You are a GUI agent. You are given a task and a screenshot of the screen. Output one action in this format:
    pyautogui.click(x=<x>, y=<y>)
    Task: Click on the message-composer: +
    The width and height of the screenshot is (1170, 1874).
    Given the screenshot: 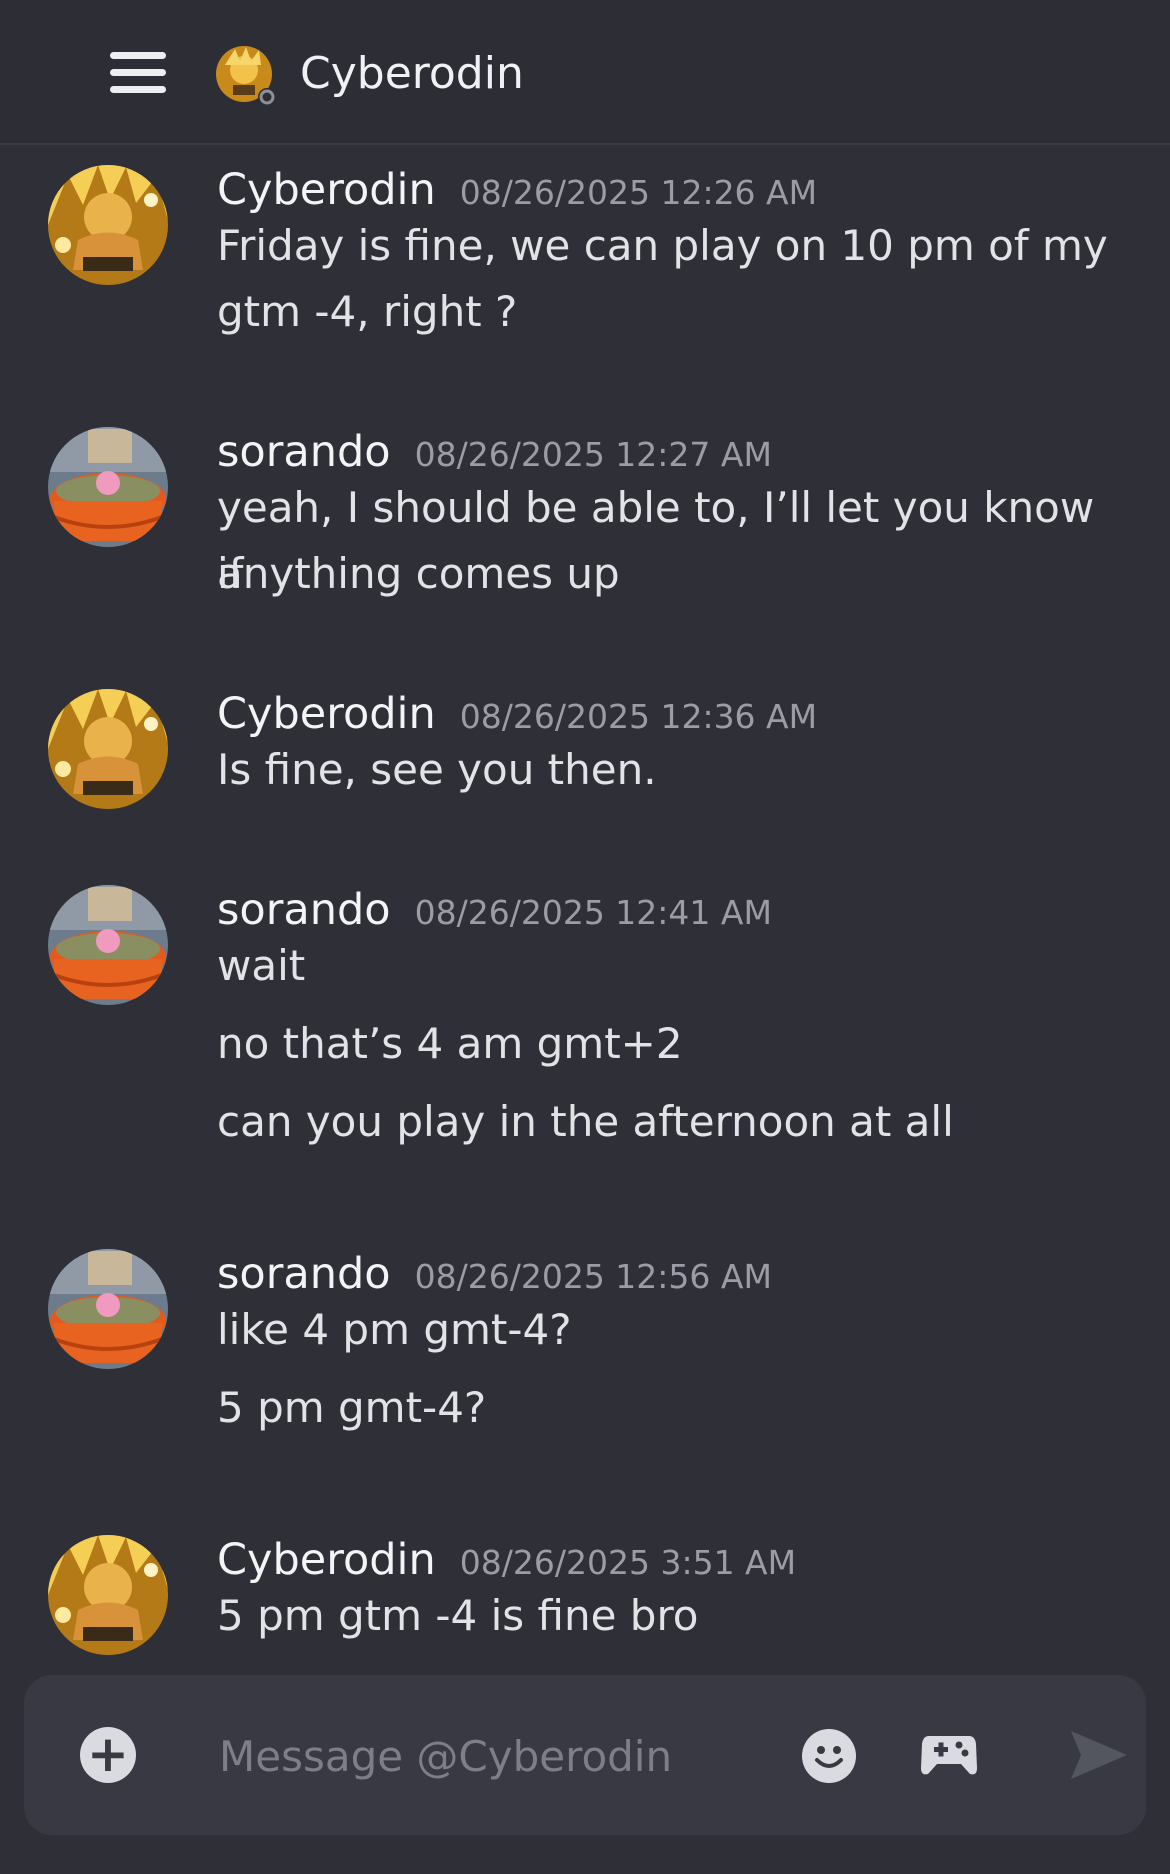 What is the action you would take?
    pyautogui.click(x=585, y=1755)
    